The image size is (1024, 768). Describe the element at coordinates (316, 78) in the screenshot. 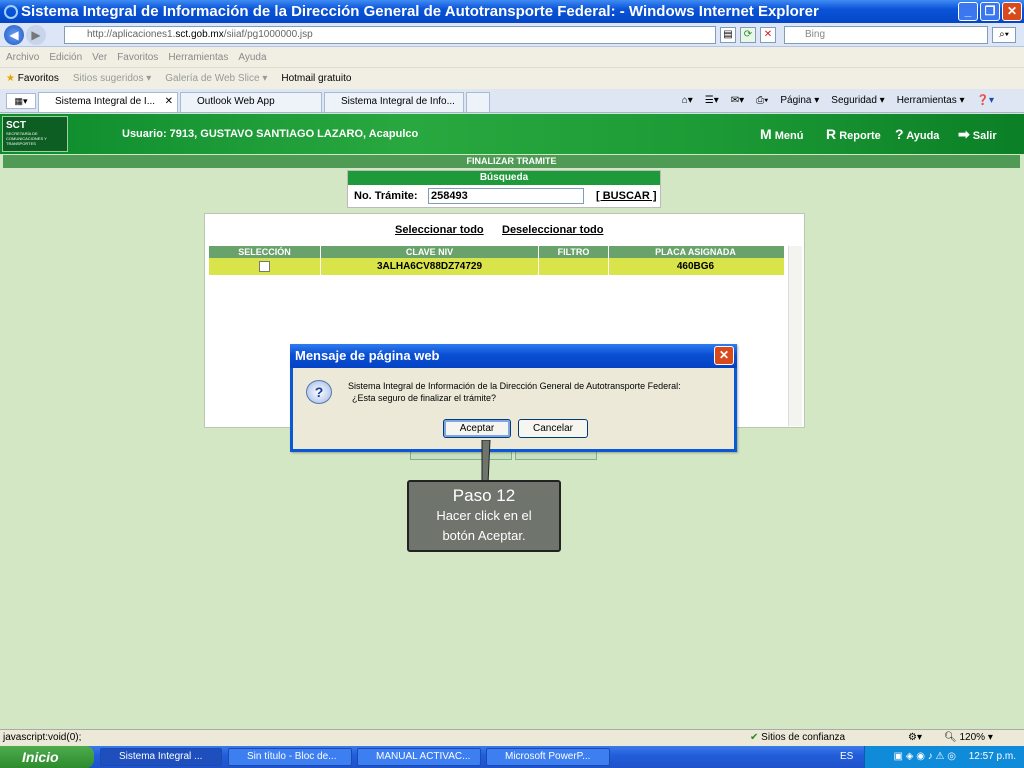

I see `hotmail-link: Hotmail gratuito` at that location.